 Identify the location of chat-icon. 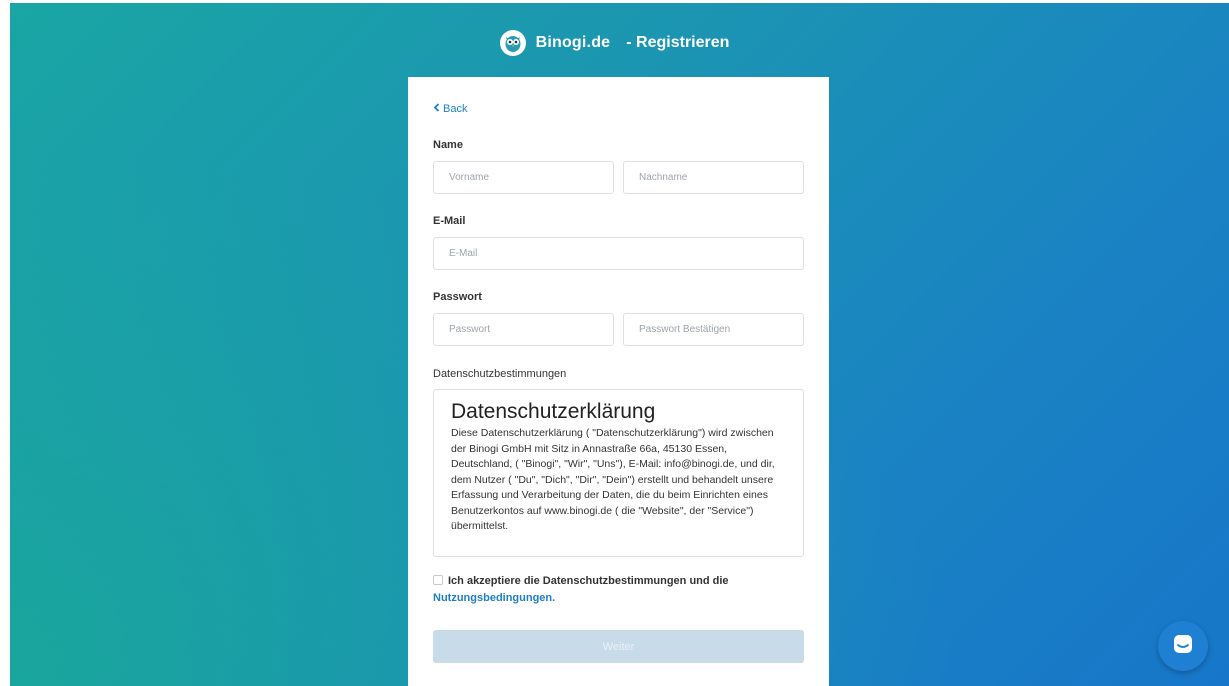
(1183, 646).